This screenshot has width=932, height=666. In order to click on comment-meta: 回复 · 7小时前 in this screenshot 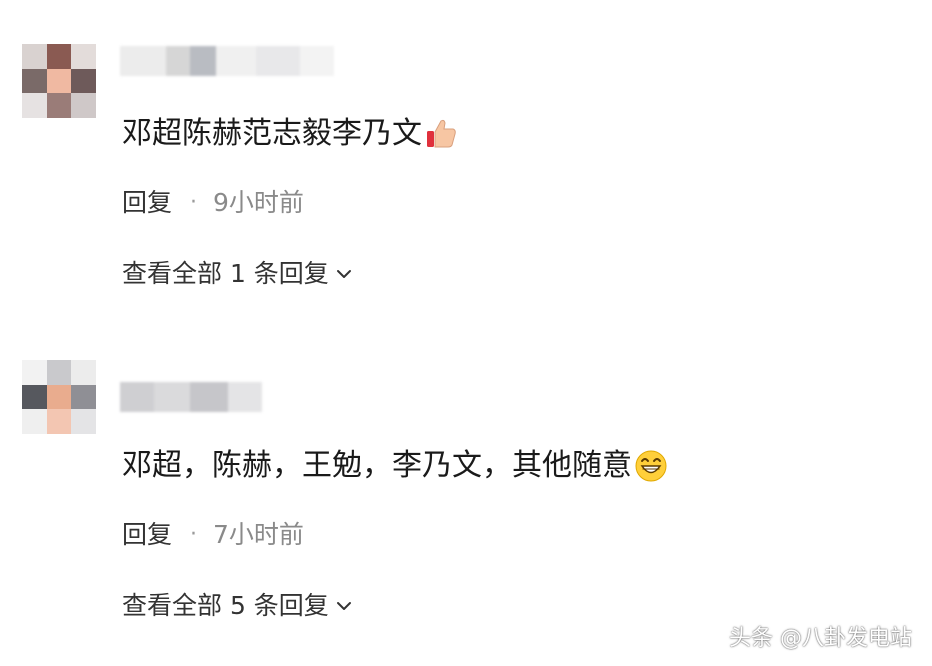, I will do `click(213, 535)`.